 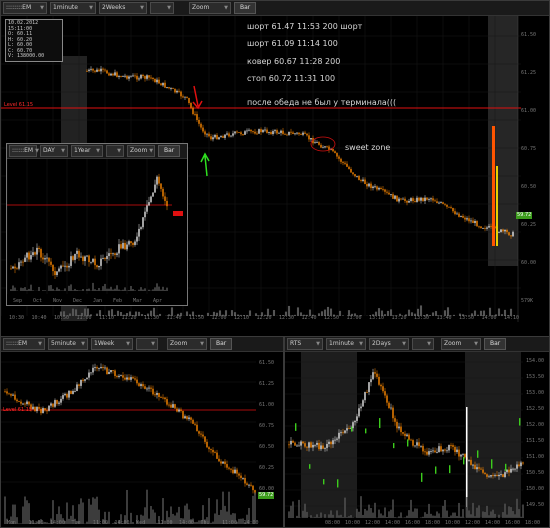 I want to click on interval-select: DAY ▼, so click(x=54, y=151).